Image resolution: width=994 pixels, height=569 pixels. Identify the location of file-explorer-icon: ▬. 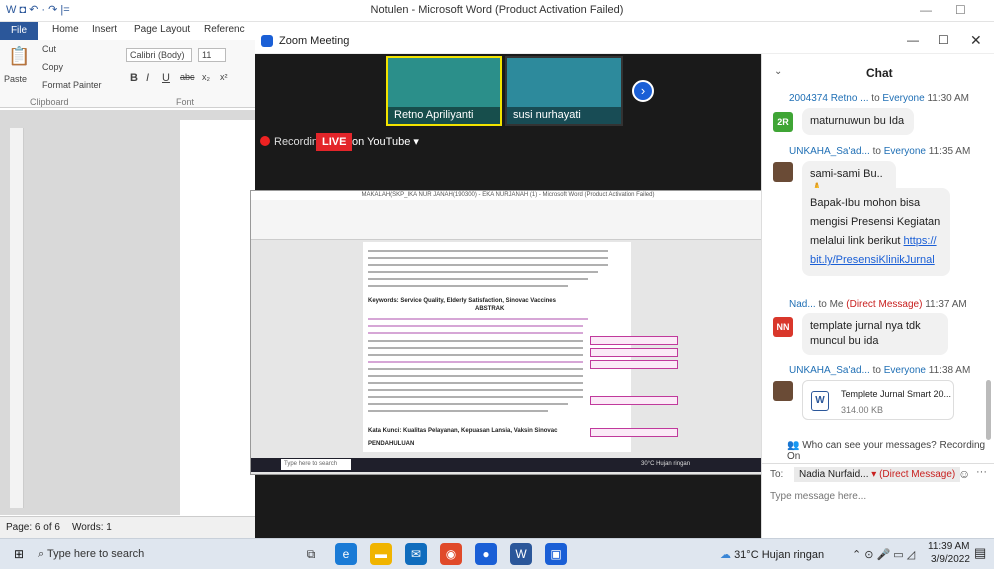
(381, 554).